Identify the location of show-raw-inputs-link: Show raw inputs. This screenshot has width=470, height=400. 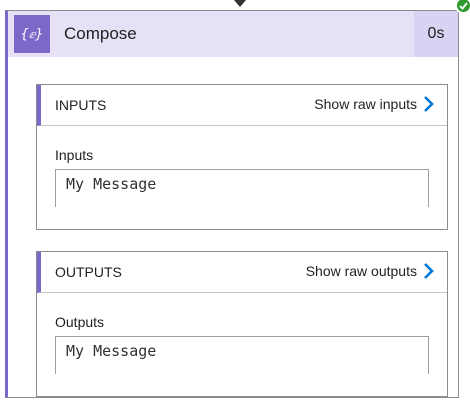
(374, 104).